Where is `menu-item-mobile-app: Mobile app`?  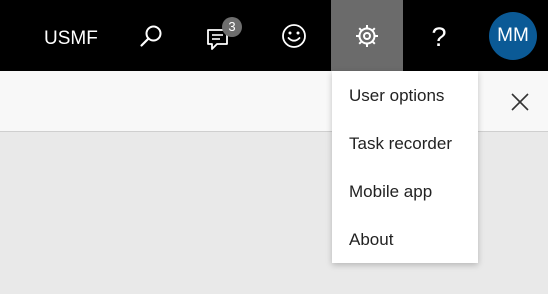
menu-item-mobile-app: Mobile app is located at coordinates (405, 192).